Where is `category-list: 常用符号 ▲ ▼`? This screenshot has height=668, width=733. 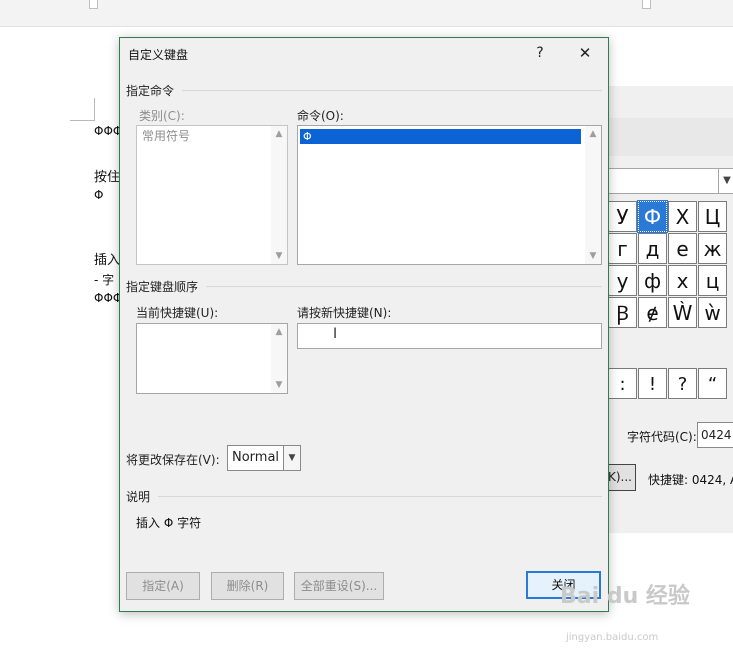
category-list: 常用符号 ▲ ▼ is located at coordinates (212, 195).